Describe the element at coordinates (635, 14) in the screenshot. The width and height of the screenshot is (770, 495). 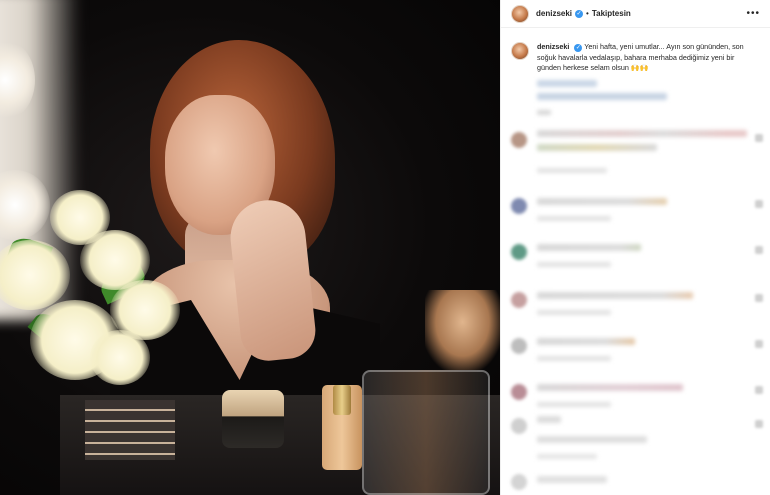
I see `post-header: denizseki ✓ • Takiptesin •••` at that location.